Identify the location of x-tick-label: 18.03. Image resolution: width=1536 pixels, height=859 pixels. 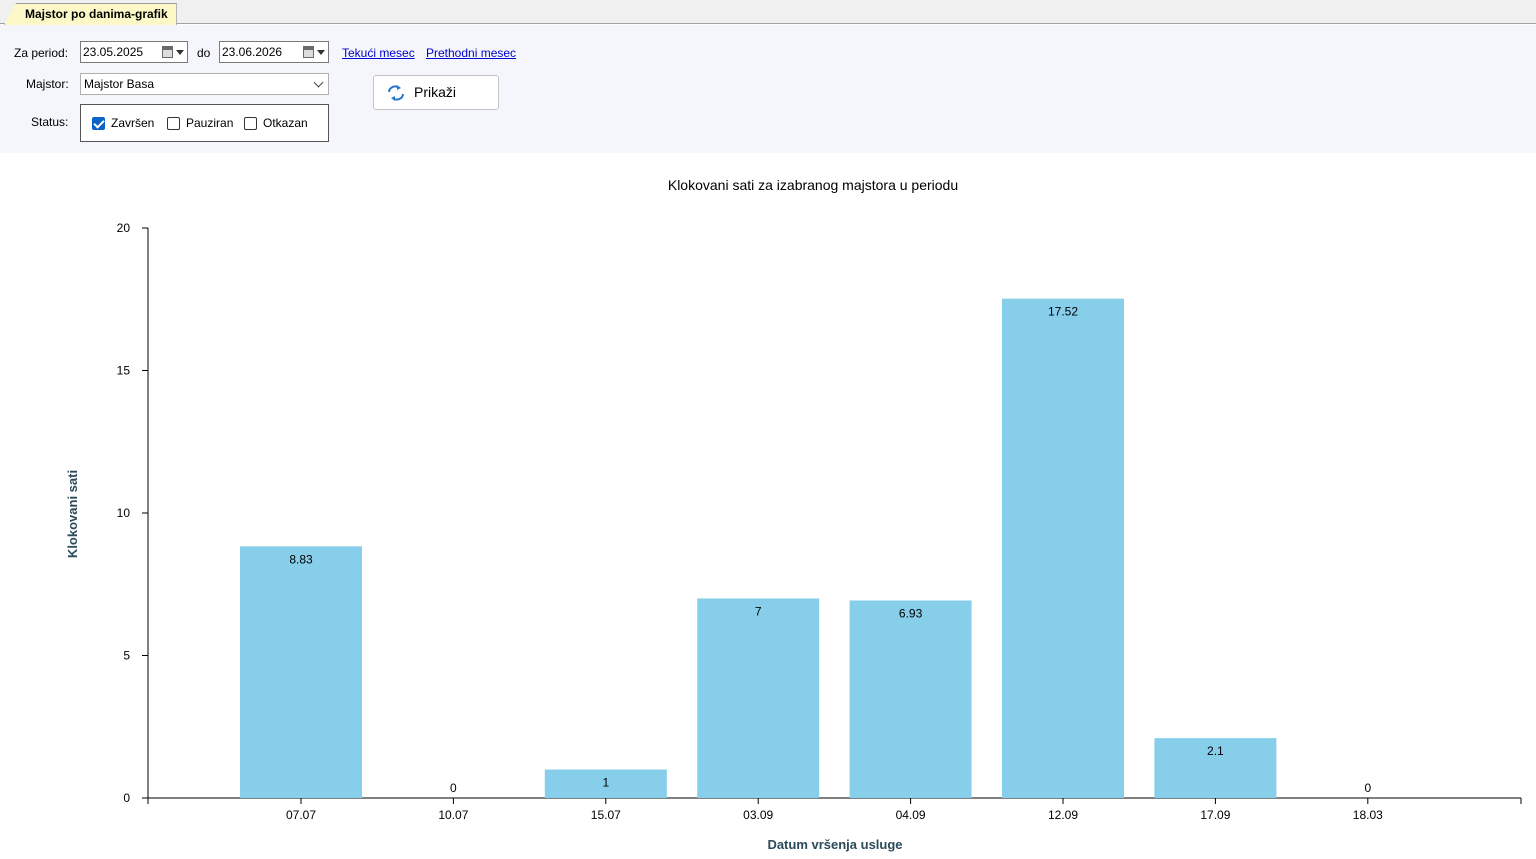
(1368, 815).